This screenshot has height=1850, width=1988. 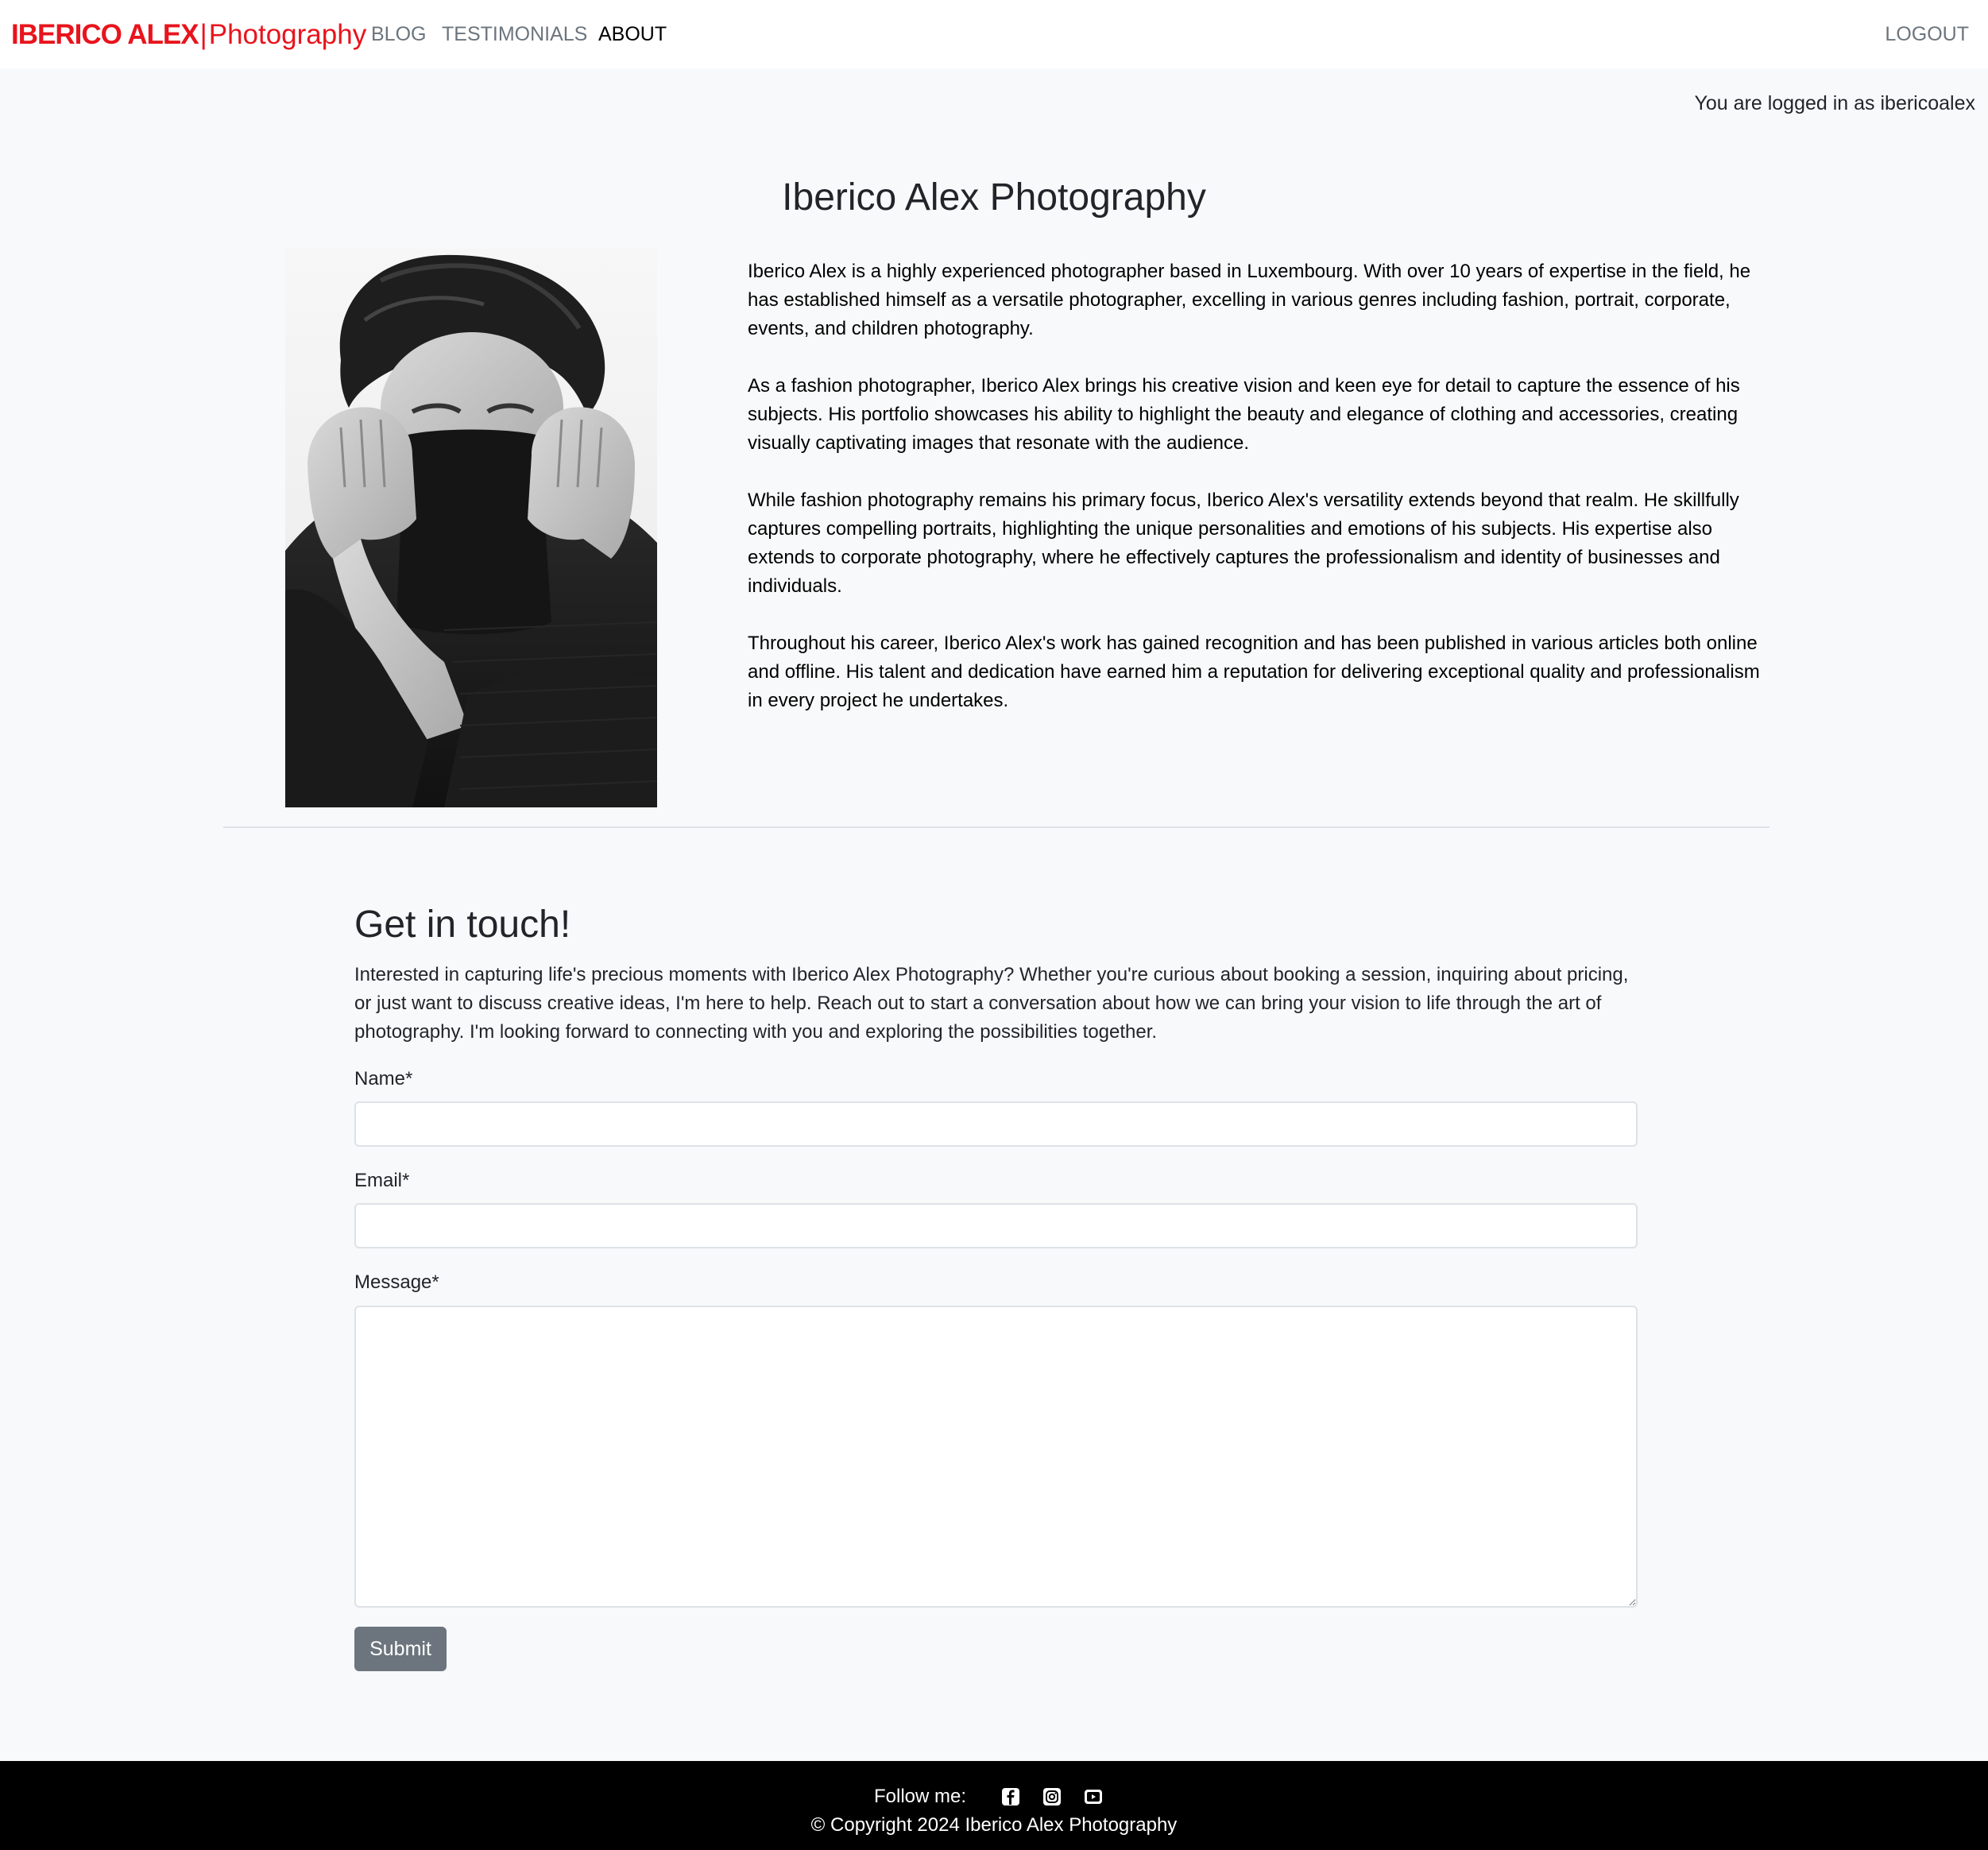 What do you see at coordinates (471, 528) in the screenshot?
I see `portrait-image` at bounding box center [471, 528].